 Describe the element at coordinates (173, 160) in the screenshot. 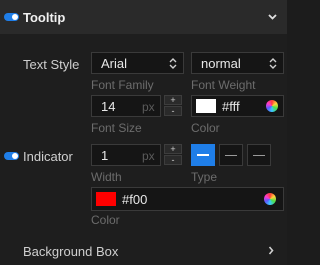

I see `indicator-width-decrement: -` at that location.